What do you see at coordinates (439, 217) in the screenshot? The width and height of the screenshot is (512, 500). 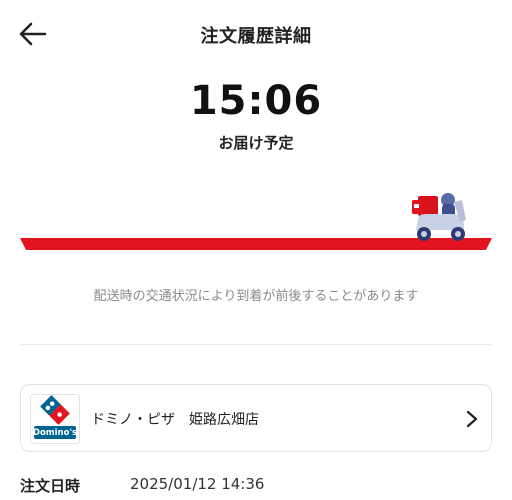 I see `delivery-scooter-icon` at bounding box center [439, 217].